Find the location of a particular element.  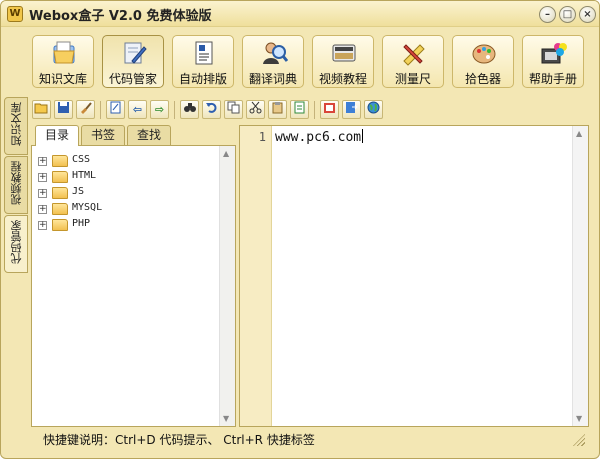

paste-button is located at coordinates (277, 109).